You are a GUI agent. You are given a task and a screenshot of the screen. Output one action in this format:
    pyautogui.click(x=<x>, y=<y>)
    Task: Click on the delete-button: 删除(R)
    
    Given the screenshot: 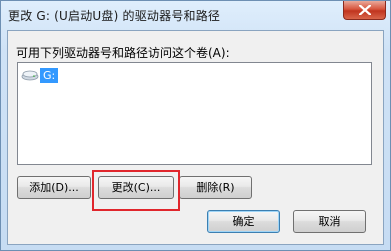 What is the action you would take?
    pyautogui.click(x=215, y=187)
    